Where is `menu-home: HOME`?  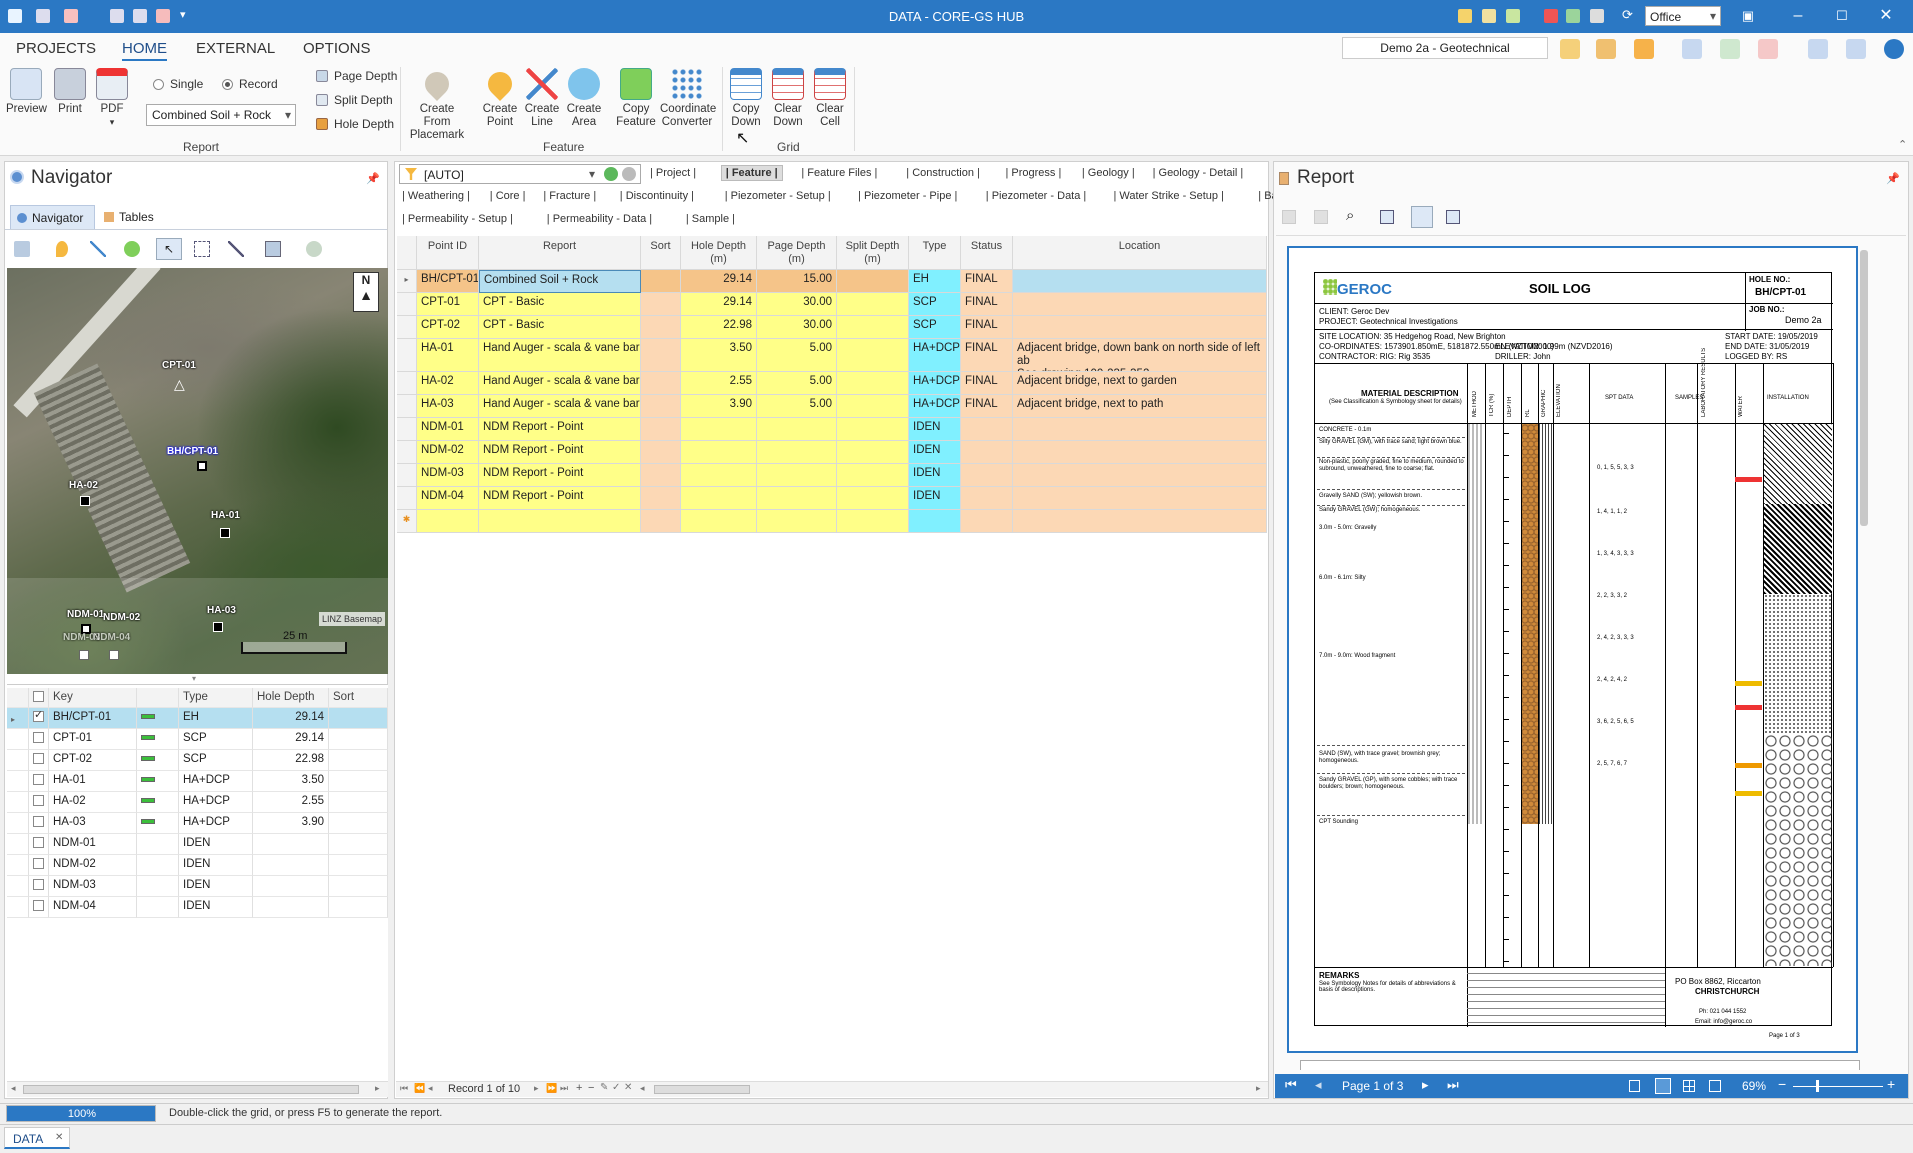 menu-home: HOME is located at coordinates (144, 50).